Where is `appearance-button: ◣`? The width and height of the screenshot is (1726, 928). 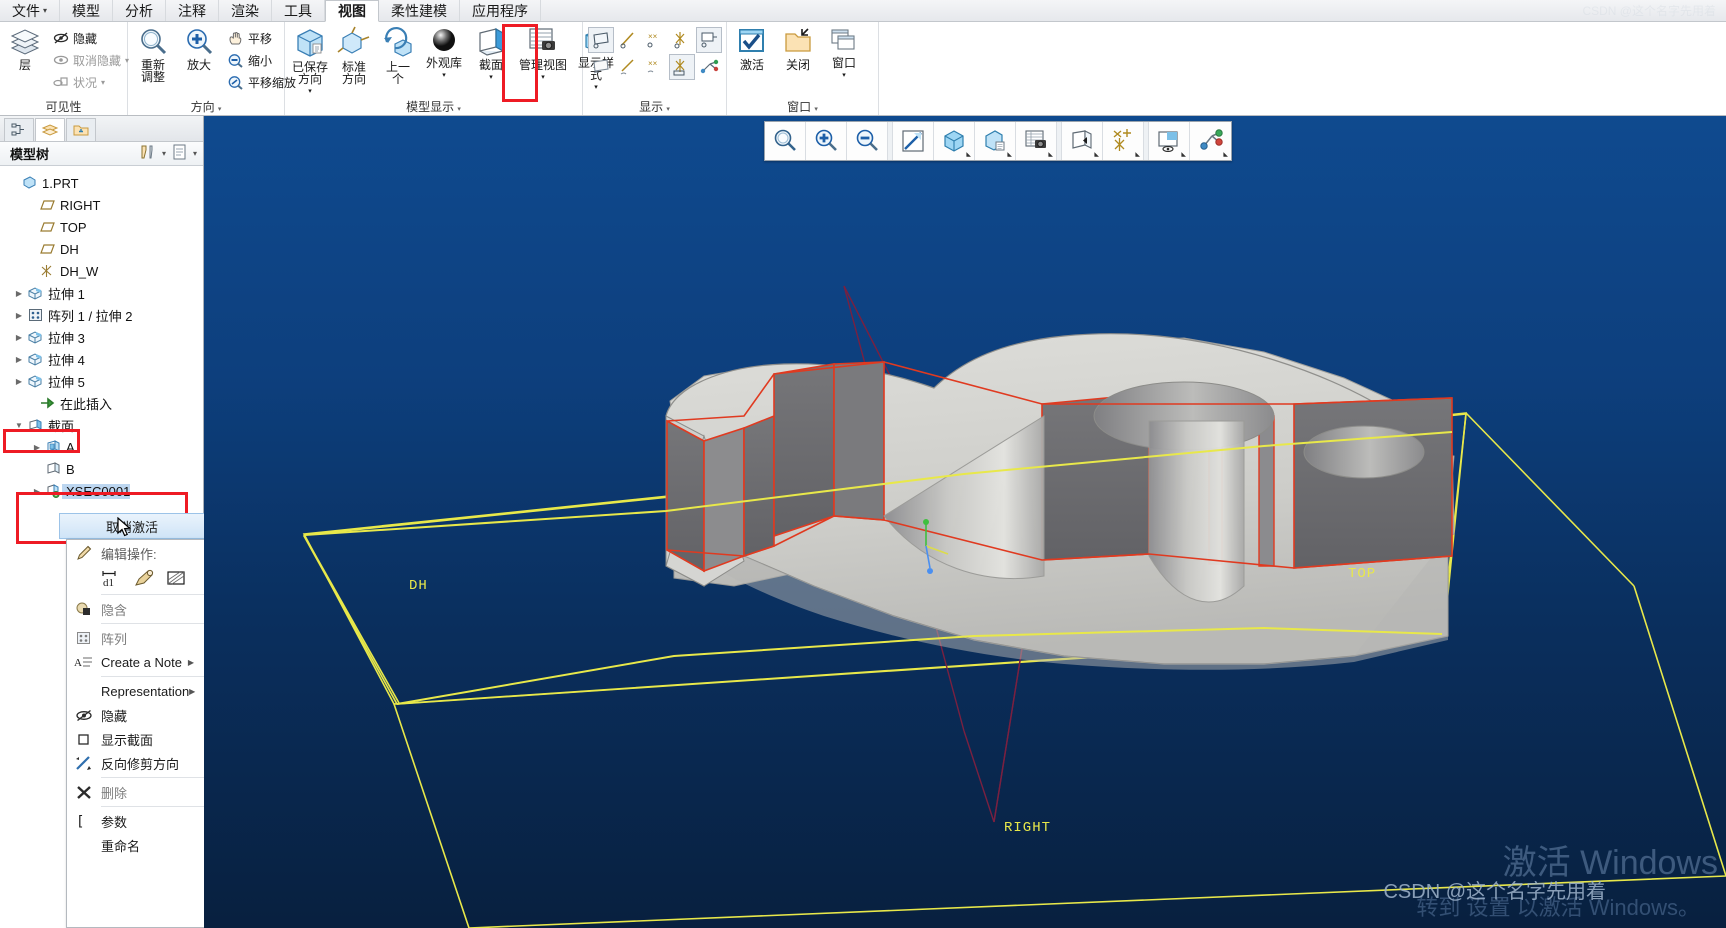 appearance-button: ◣ is located at coordinates (1210, 141).